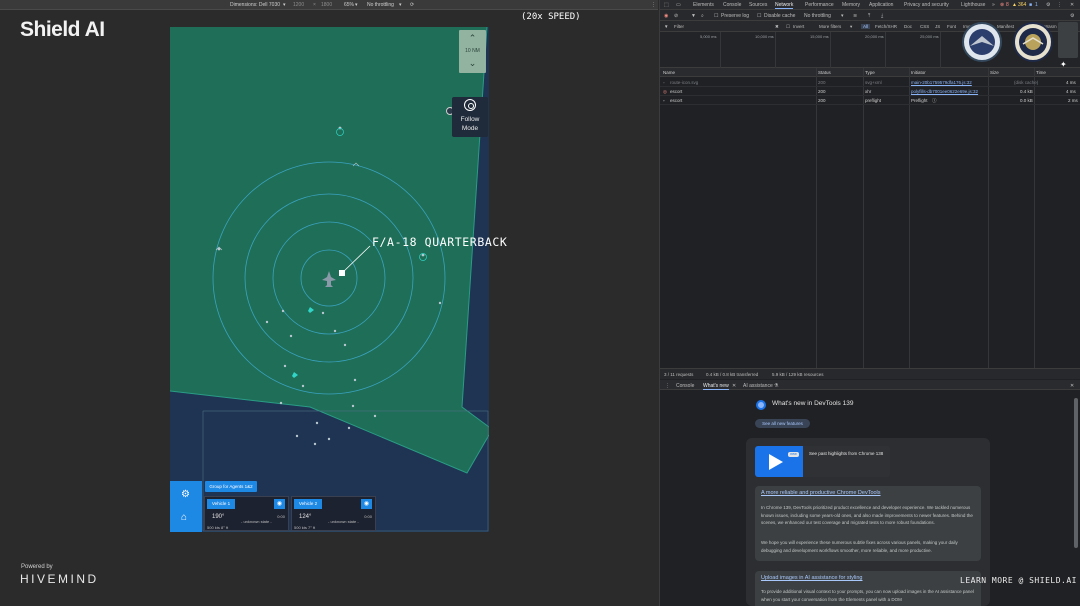  Describe the element at coordinates (758, 5) in the screenshot. I see `tab-sources: Sources` at that location.